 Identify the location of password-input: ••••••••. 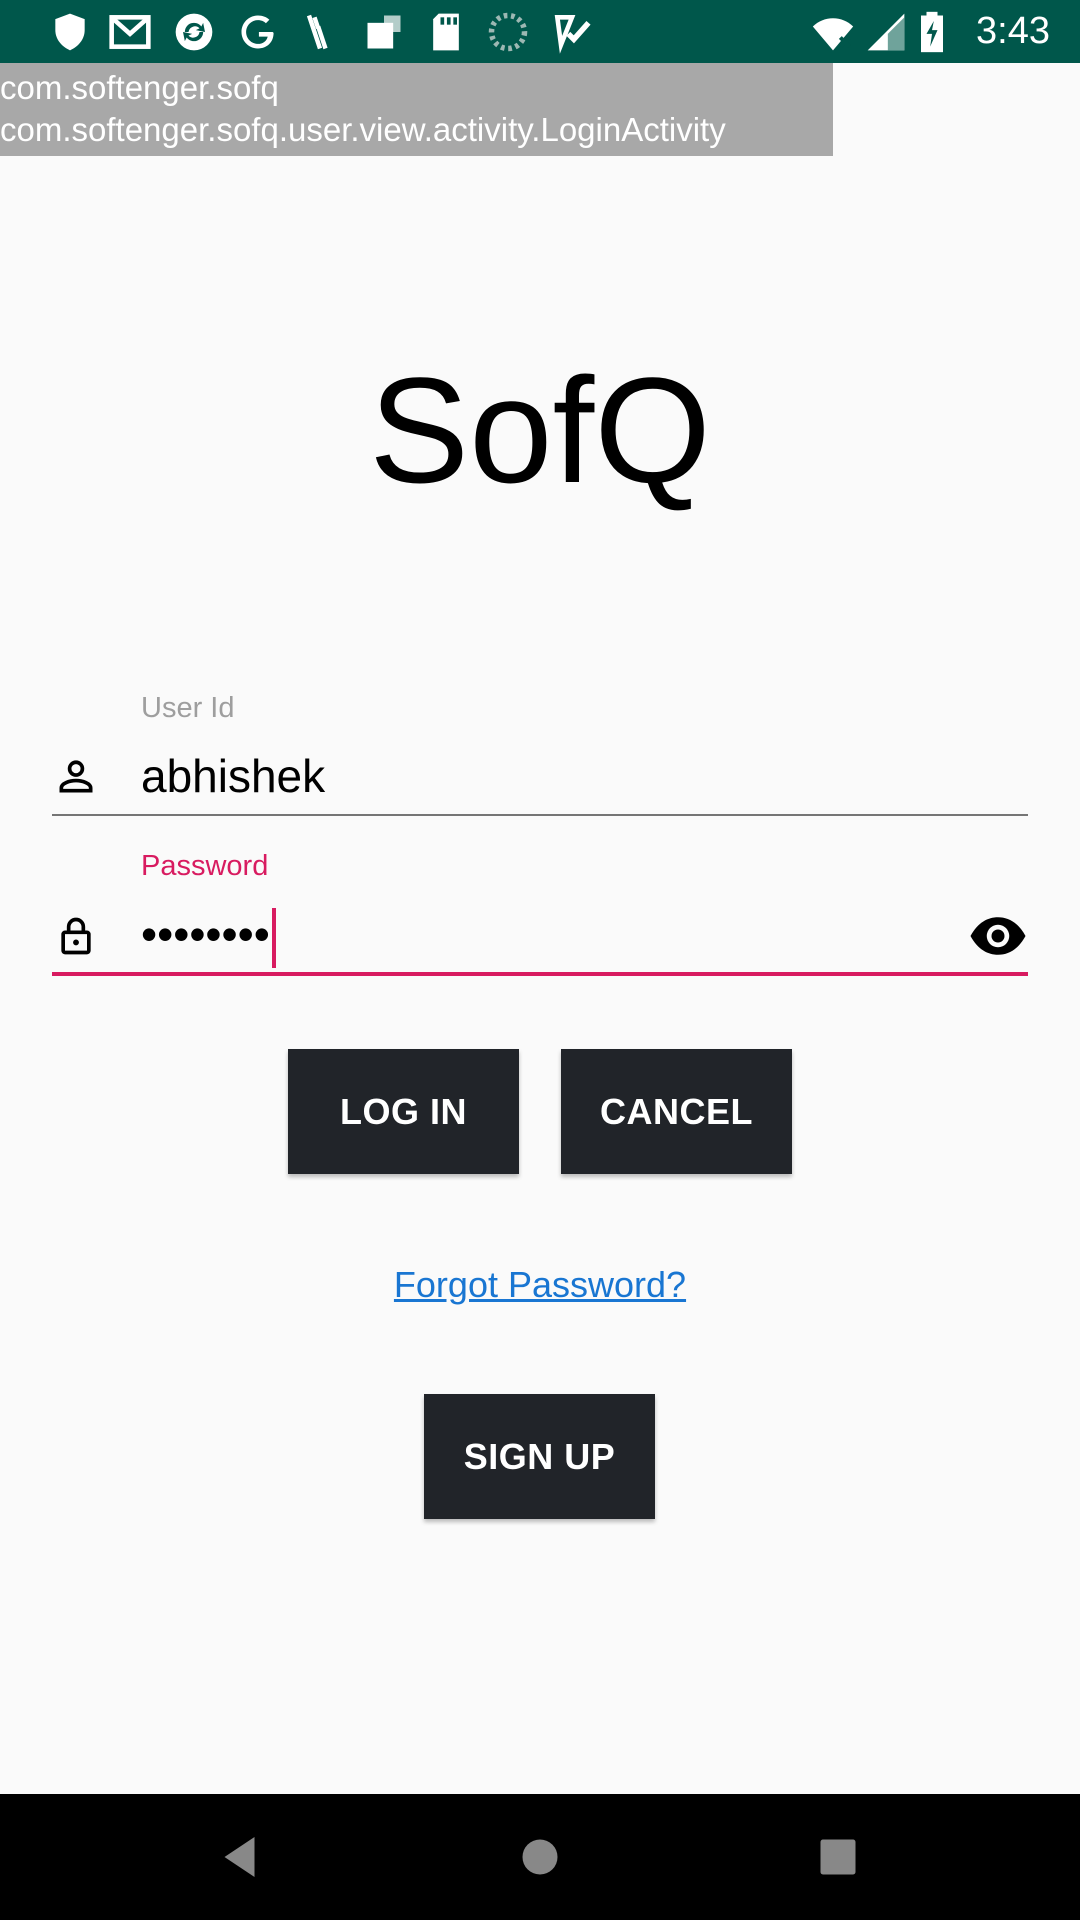
(208, 937).